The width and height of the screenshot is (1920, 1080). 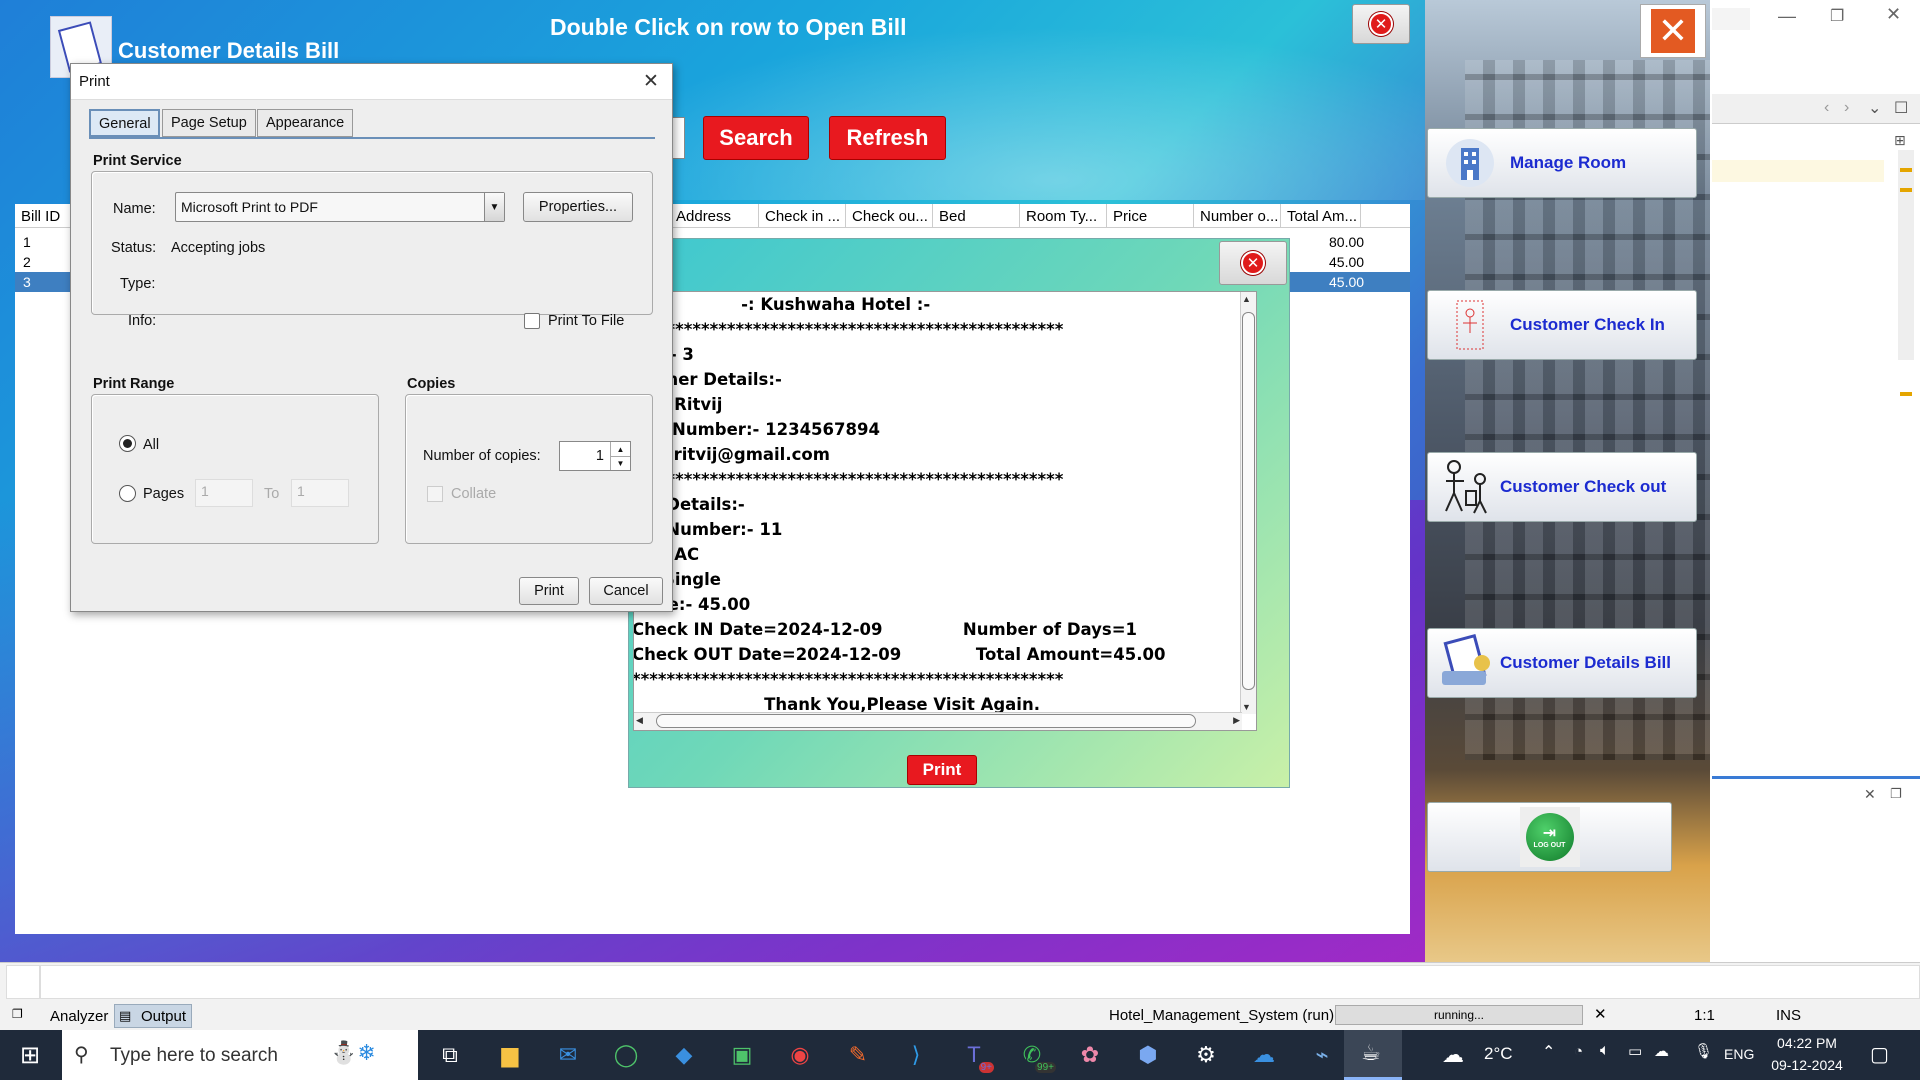 I want to click on customer-check-out-button: Customer Check out, so click(x=1562, y=487).